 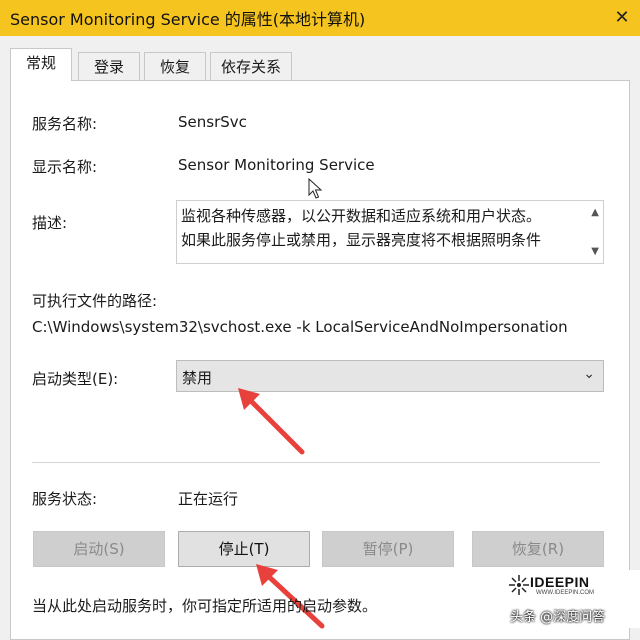 What do you see at coordinates (175, 66) in the screenshot?
I see `tab-recovery: 恢复` at bounding box center [175, 66].